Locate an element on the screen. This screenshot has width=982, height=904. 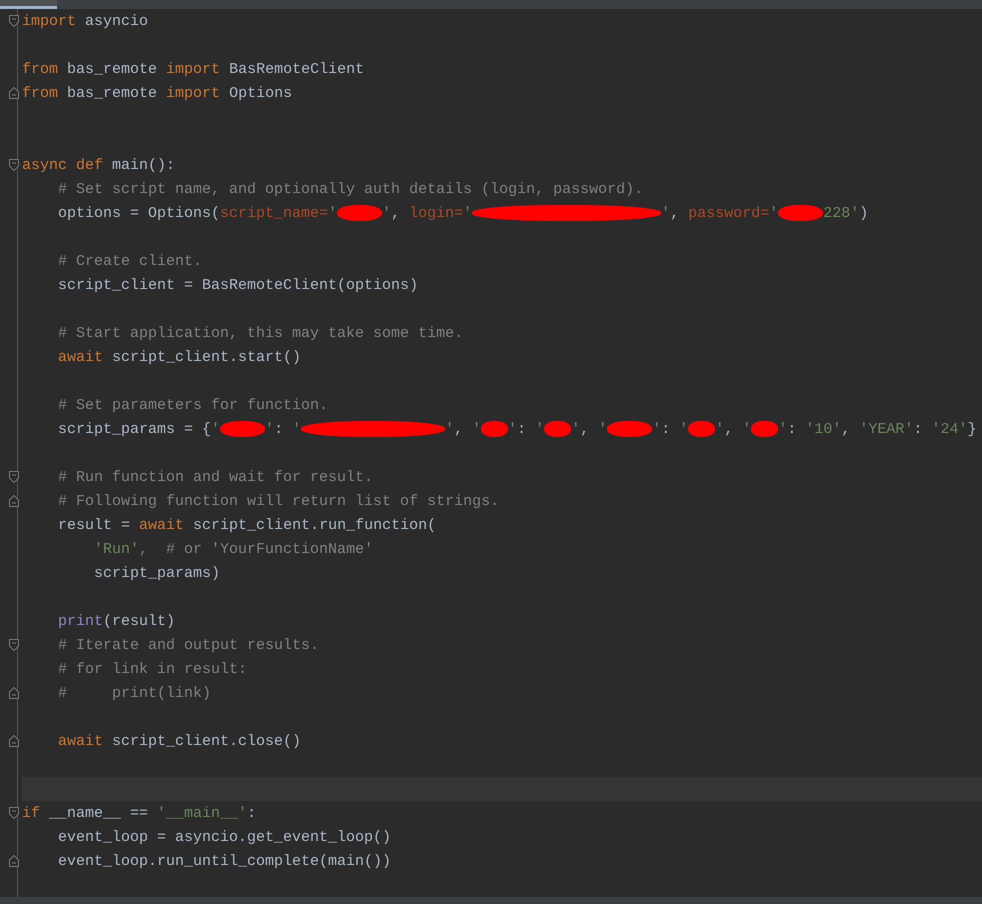
code-text: 'YEAR' is located at coordinates (886, 429).